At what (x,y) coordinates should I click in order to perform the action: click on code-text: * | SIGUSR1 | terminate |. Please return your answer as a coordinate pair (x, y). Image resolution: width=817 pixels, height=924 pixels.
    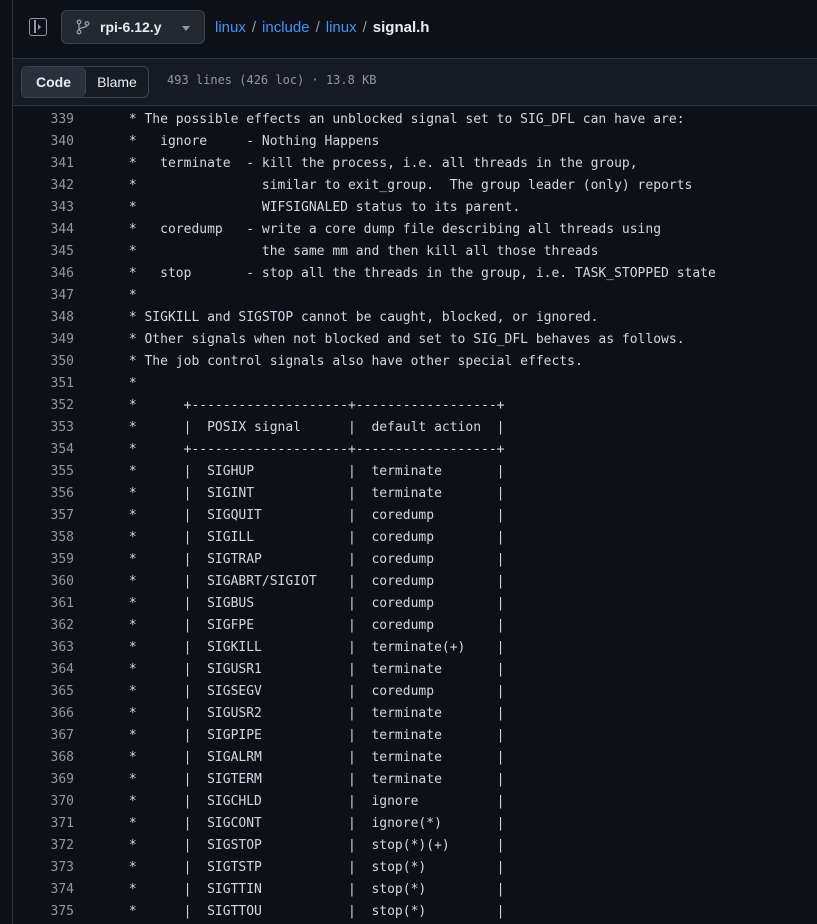
    Looking at the image, I should click on (313, 669).